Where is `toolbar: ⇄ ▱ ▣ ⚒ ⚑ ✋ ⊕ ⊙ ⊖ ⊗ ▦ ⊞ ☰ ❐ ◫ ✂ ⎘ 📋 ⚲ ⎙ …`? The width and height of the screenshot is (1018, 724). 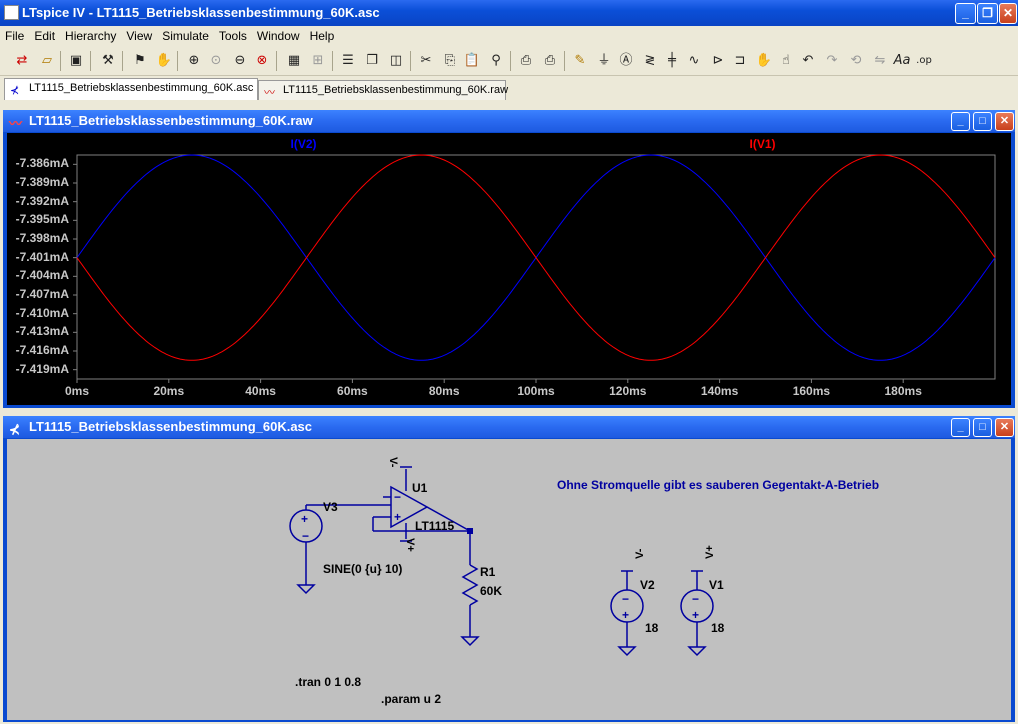
toolbar: ⇄ ▱ ▣ ⚒ ⚑ ✋ ⊕ ⊙ ⊖ ⊗ ▦ ⊞ ☰ ❐ ◫ ✂ ⎘ 📋 ⚲ ⎙ … is located at coordinates (509, 61).